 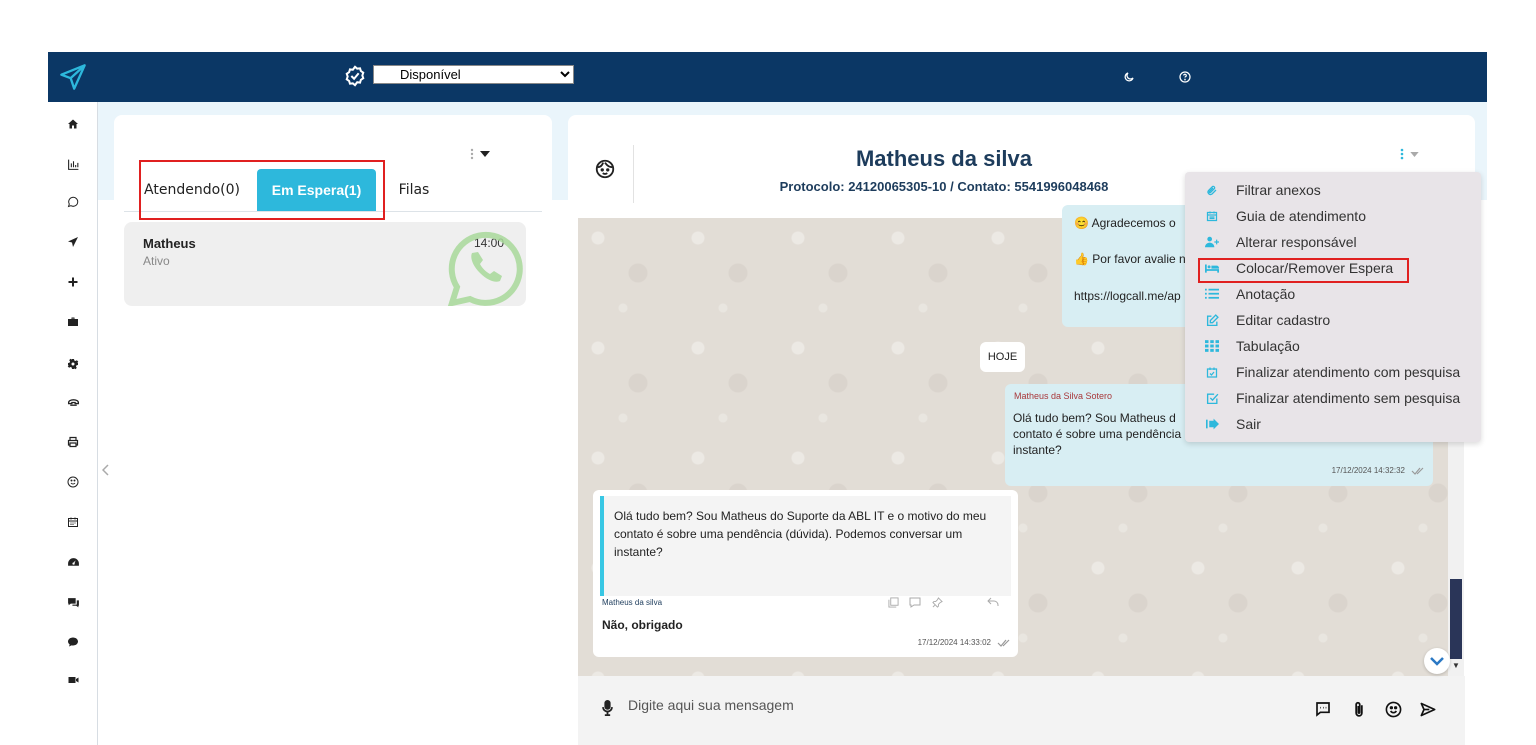 I want to click on sidebar-item-home, so click(x=73, y=124).